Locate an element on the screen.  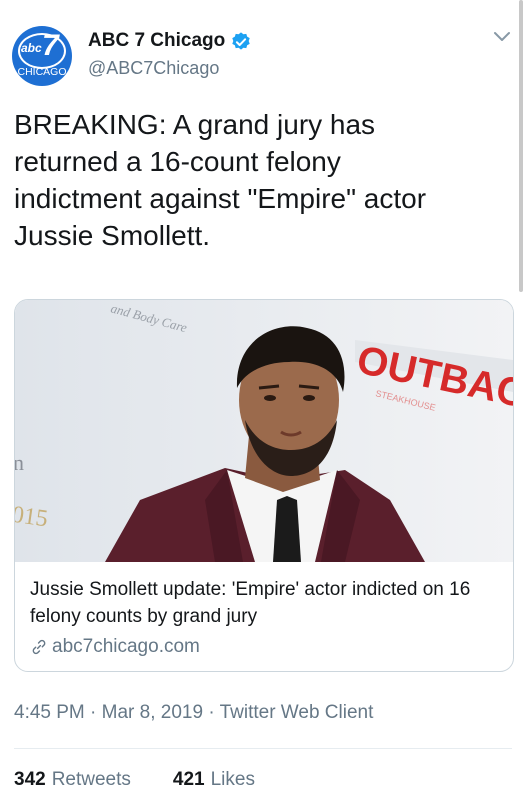
divider is located at coordinates (263, 748).